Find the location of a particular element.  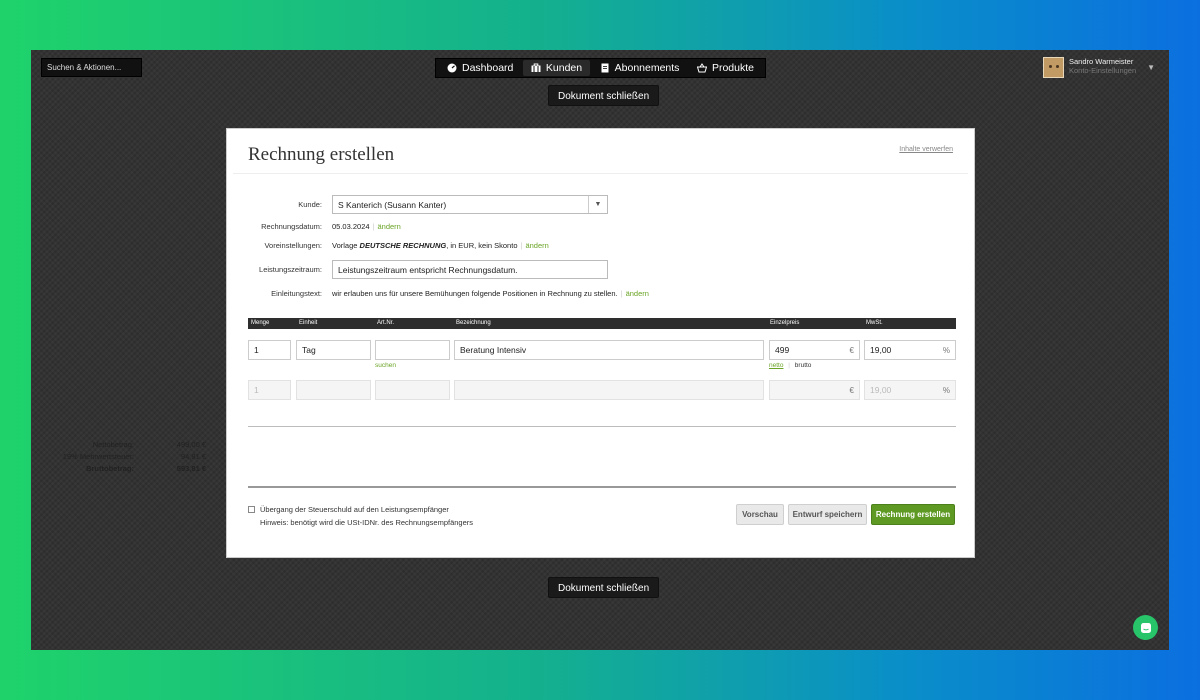

vat-total-value: 94,81 € is located at coordinates (193, 456).